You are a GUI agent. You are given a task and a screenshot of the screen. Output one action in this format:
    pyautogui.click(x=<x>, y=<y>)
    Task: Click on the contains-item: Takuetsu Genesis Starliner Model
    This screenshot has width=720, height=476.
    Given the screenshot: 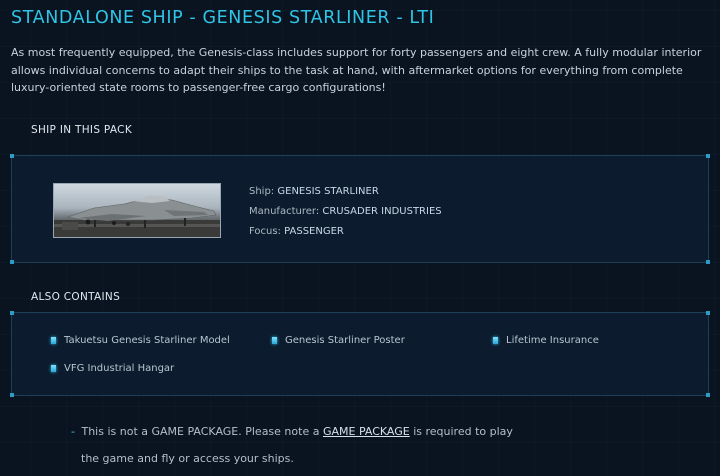 What is the action you would take?
    pyautogui.click(x=140, y=340)
    